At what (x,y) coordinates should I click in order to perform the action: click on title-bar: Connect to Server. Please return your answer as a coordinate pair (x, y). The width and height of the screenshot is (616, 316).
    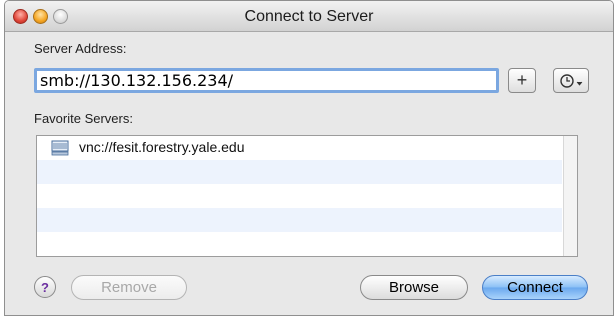
    Looking at the image, I should click on (309, 16).